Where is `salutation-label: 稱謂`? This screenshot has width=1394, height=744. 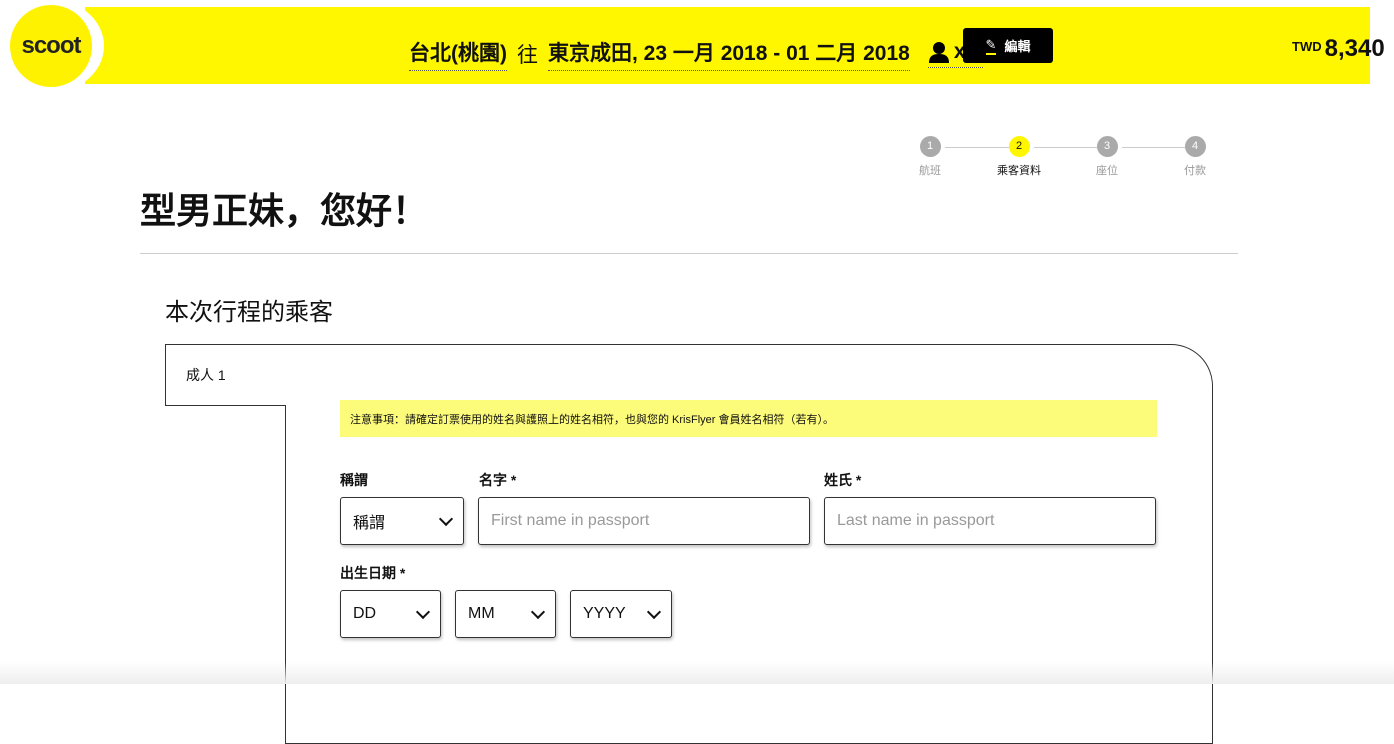
salutation-label: 稱謂 is located at coordinates (354, 480).